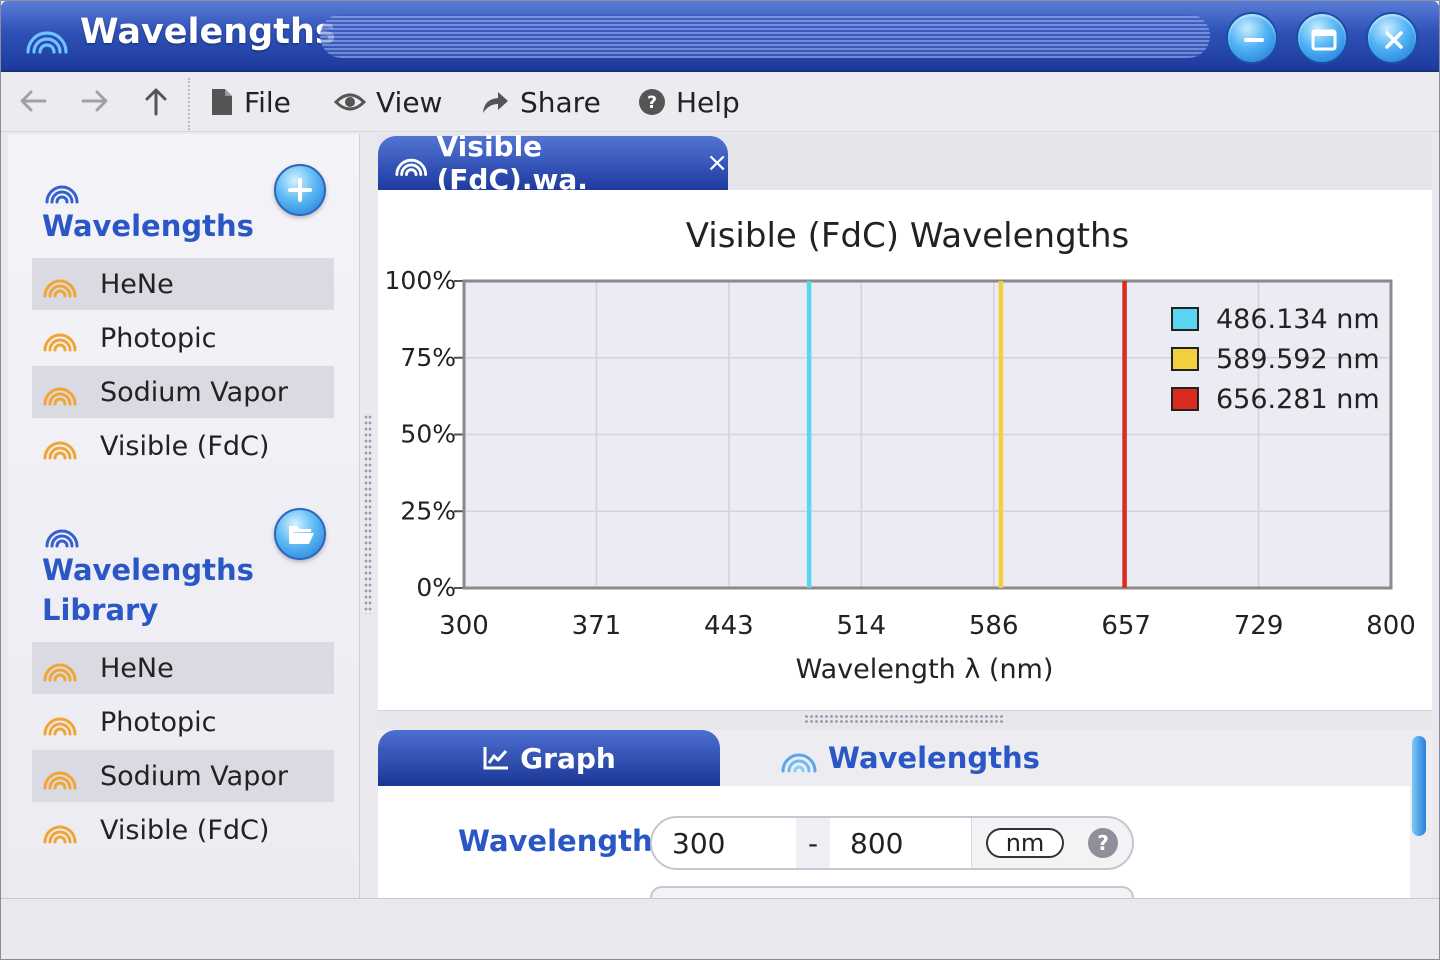 Image resolution: width=1440 pixels, height=960 pixels. Describe the element at coordinates (409, 102) in the screenshot. I see `view-menu-label: View` at that location.